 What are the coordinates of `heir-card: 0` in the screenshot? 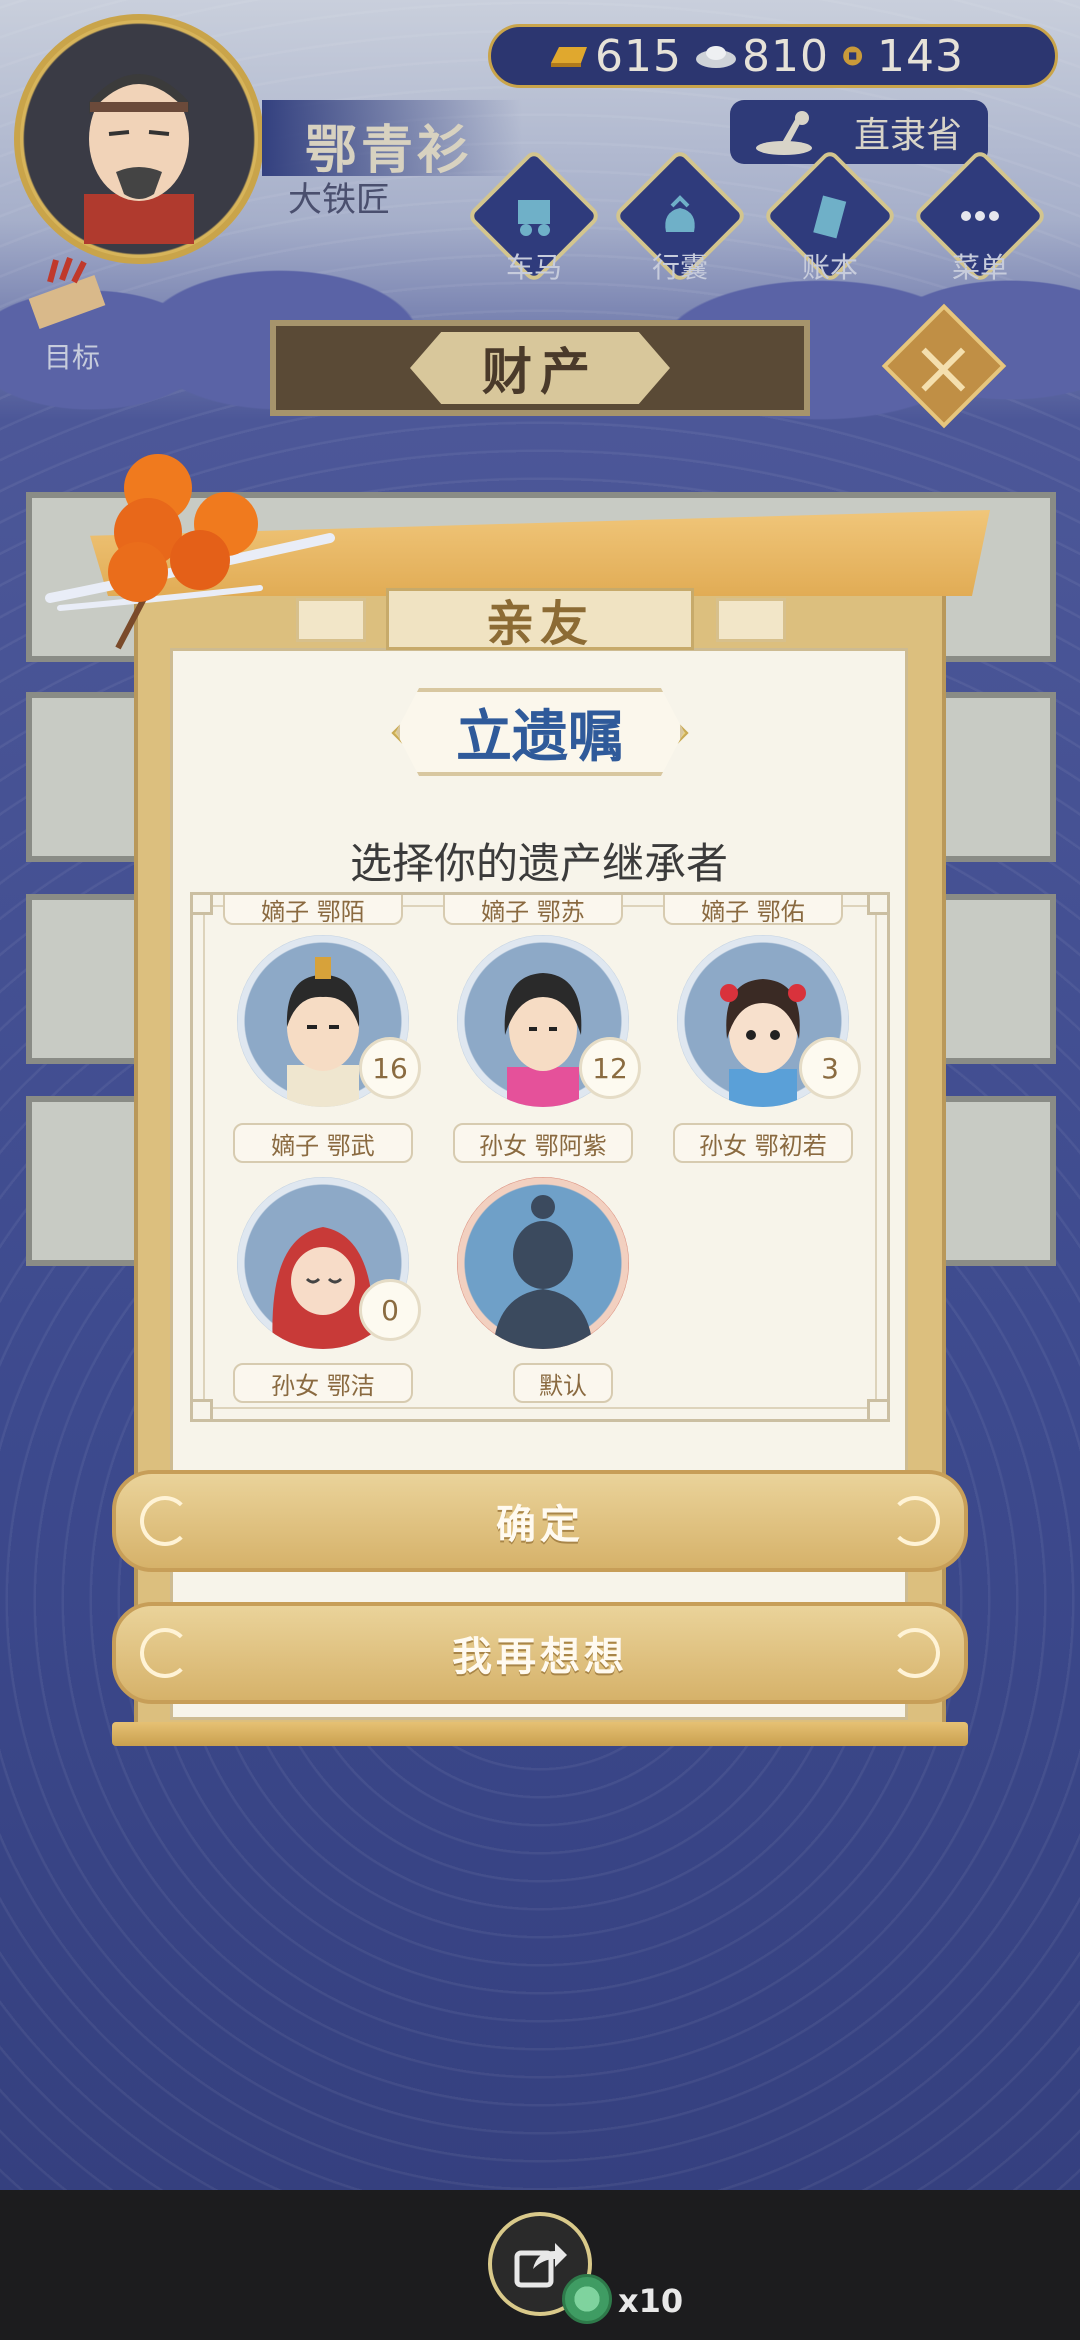 It's located at (323, 1277).